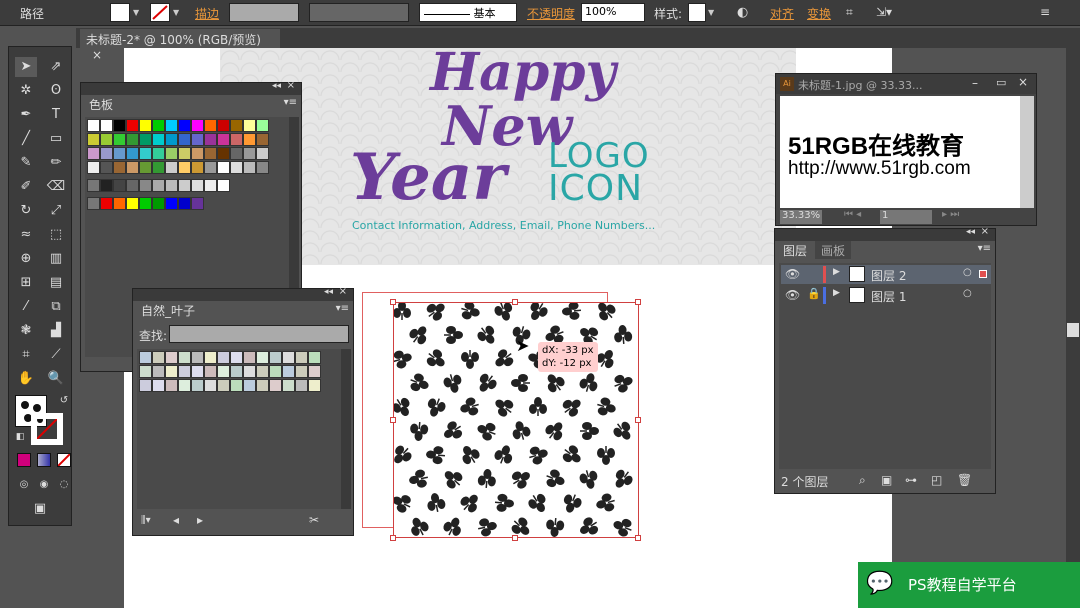 This screenshot has height=608, width=1080. What do you see at coordinates (884, 12) in the screenshot?
I see `arrange-icon: ⇲▾` at bounding box center [884, 12].